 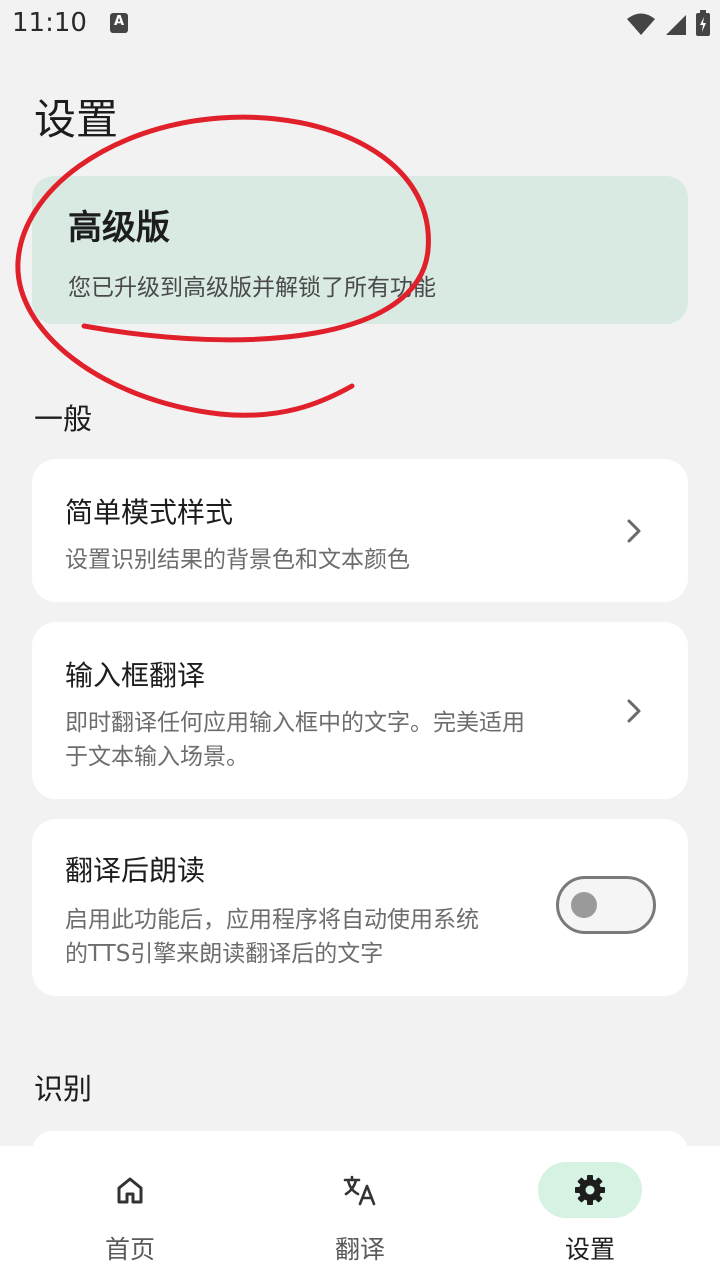 I want to click on section-recognition-label: 识别, so click(x=63, y=1089).